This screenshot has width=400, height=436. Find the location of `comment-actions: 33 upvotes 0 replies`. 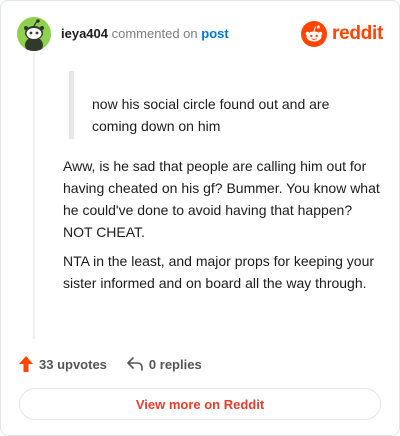

comment-actions: 33 upvotes 0 replies is located at coordinates (110, 364).